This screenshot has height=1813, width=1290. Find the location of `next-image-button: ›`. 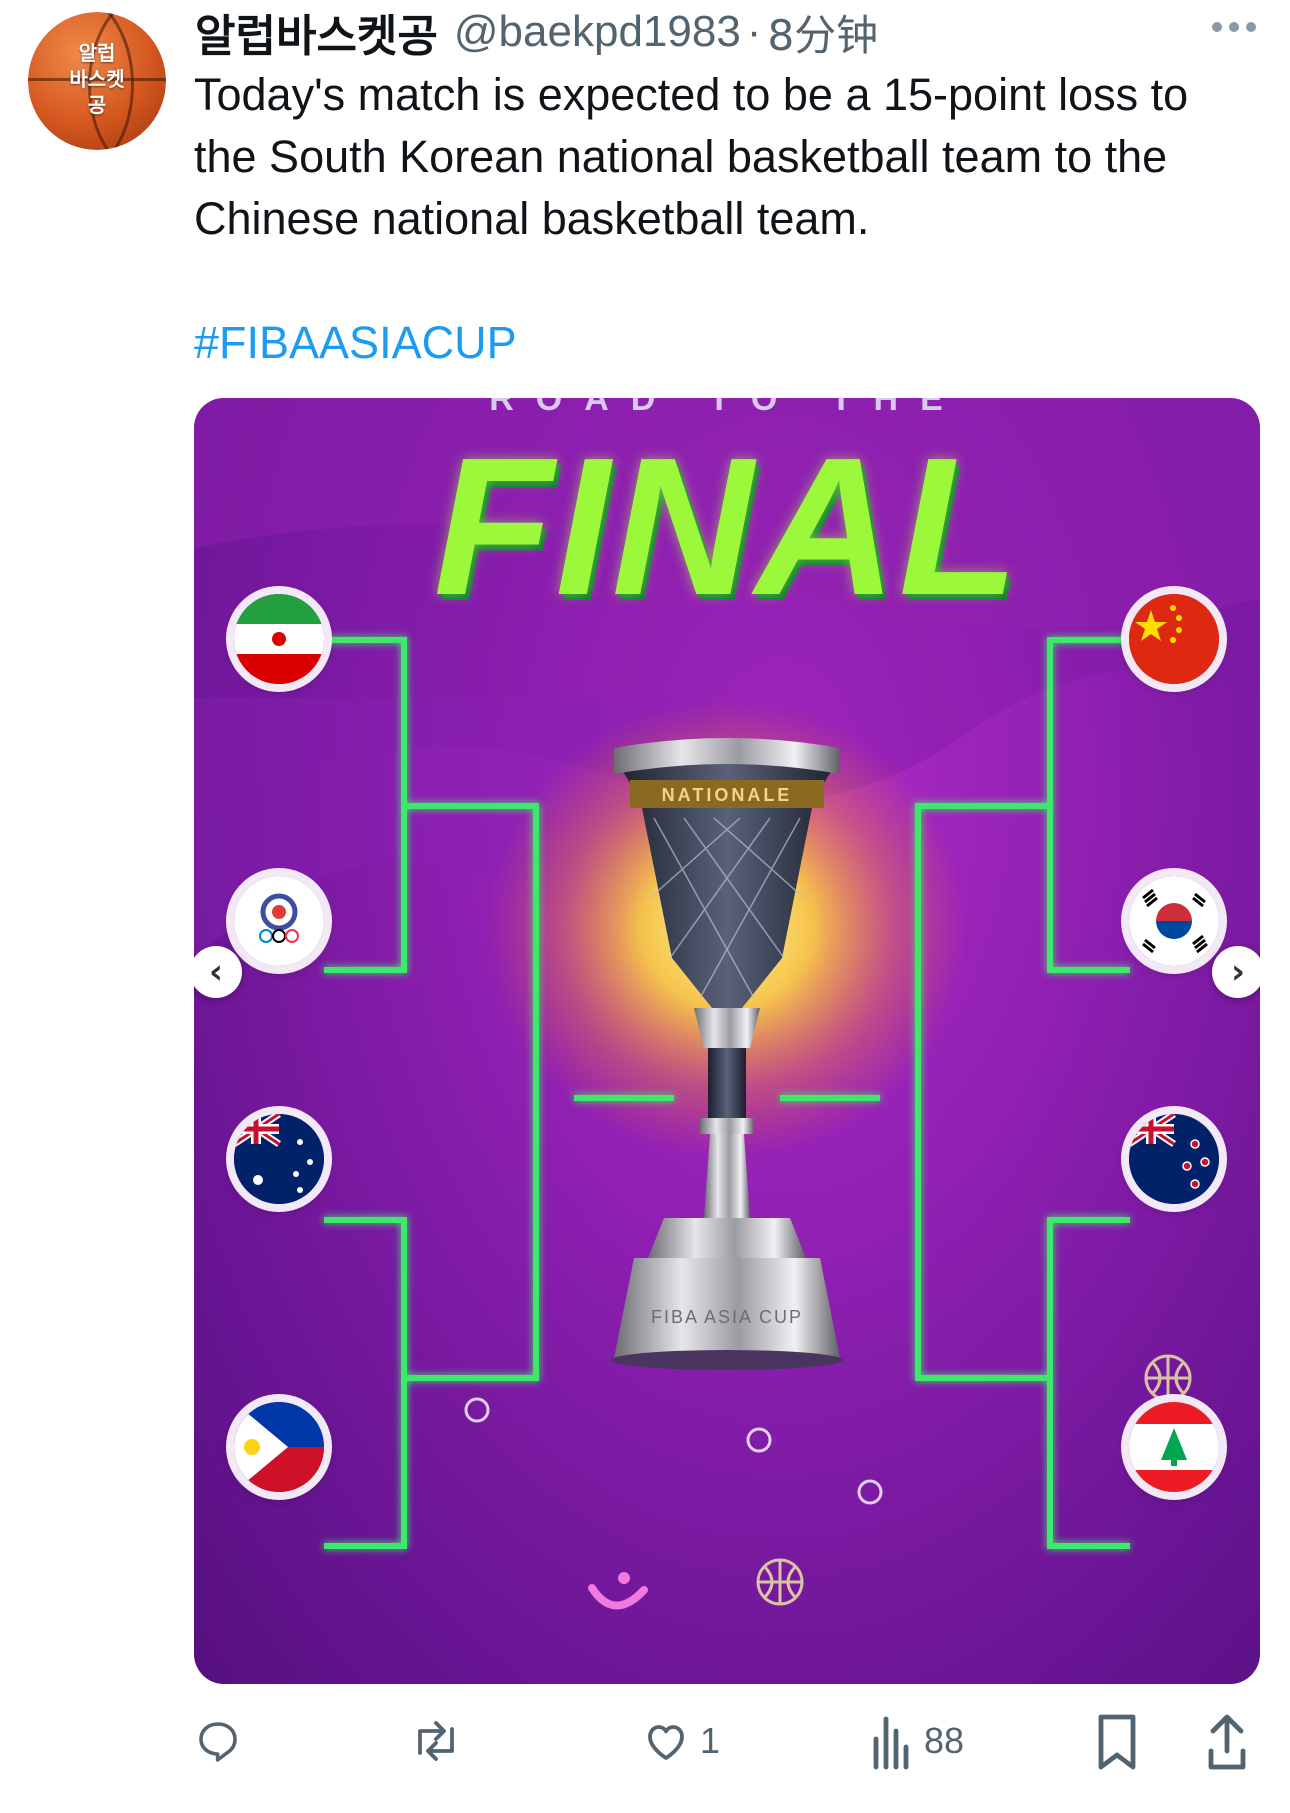

next-image-button: › is located at coordinates (1236, 972).